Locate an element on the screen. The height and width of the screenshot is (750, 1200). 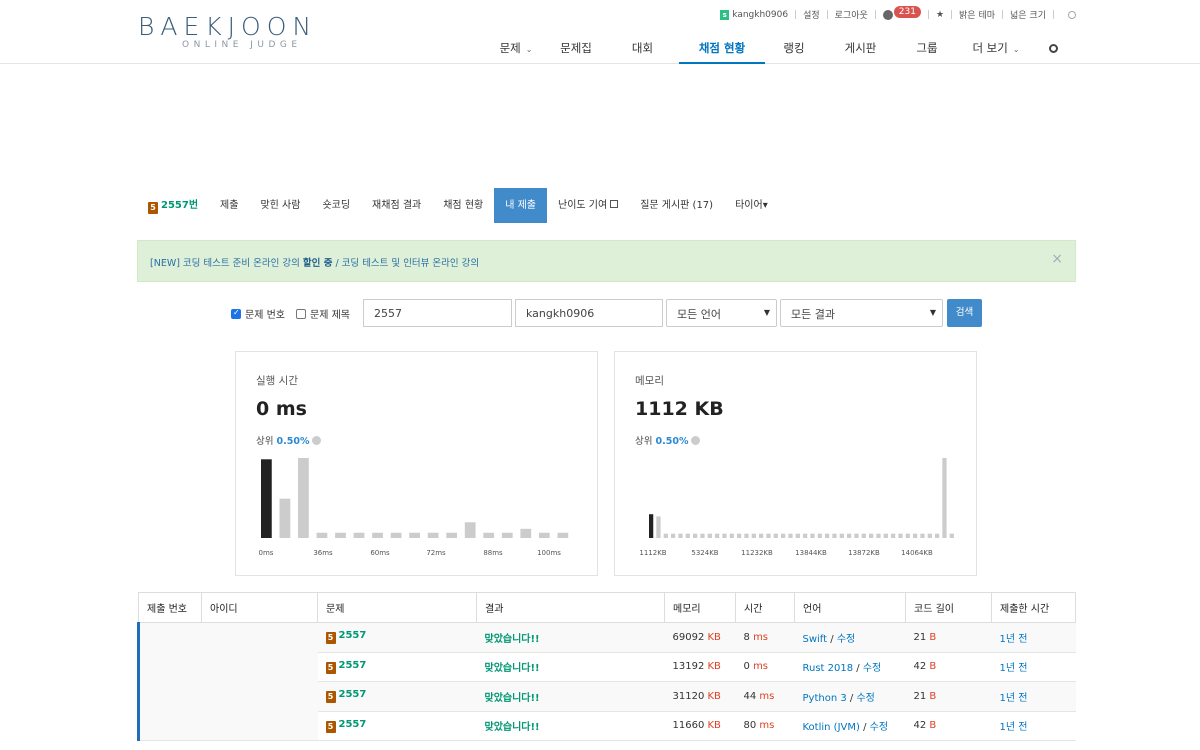
nav-ranking: 랭킹 is located at coordinates (794, 49).